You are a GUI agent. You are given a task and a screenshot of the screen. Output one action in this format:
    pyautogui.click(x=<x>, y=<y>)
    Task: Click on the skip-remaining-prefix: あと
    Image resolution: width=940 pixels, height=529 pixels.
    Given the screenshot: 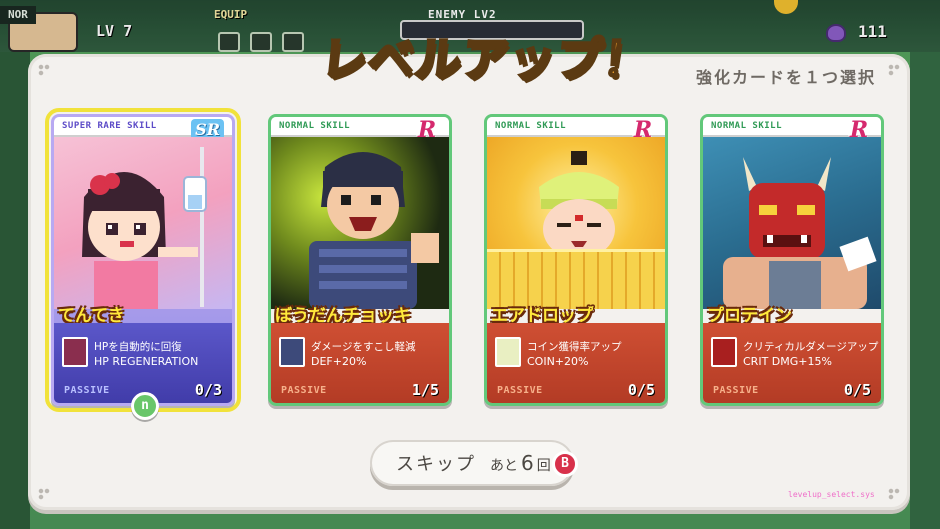 What is the action you would take?
    pyautogui.click(x=504, y=466)
    